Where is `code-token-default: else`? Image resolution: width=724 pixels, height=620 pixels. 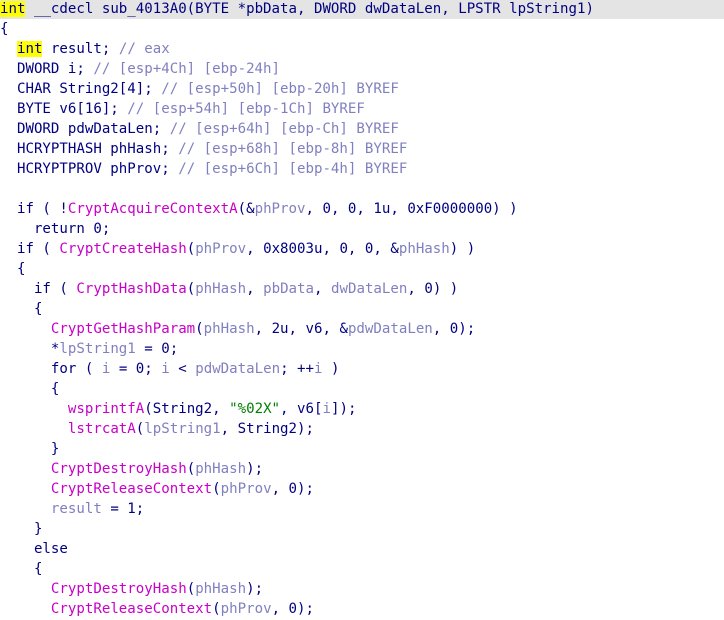 code-token-default: else is located at coordinates (34, 549).